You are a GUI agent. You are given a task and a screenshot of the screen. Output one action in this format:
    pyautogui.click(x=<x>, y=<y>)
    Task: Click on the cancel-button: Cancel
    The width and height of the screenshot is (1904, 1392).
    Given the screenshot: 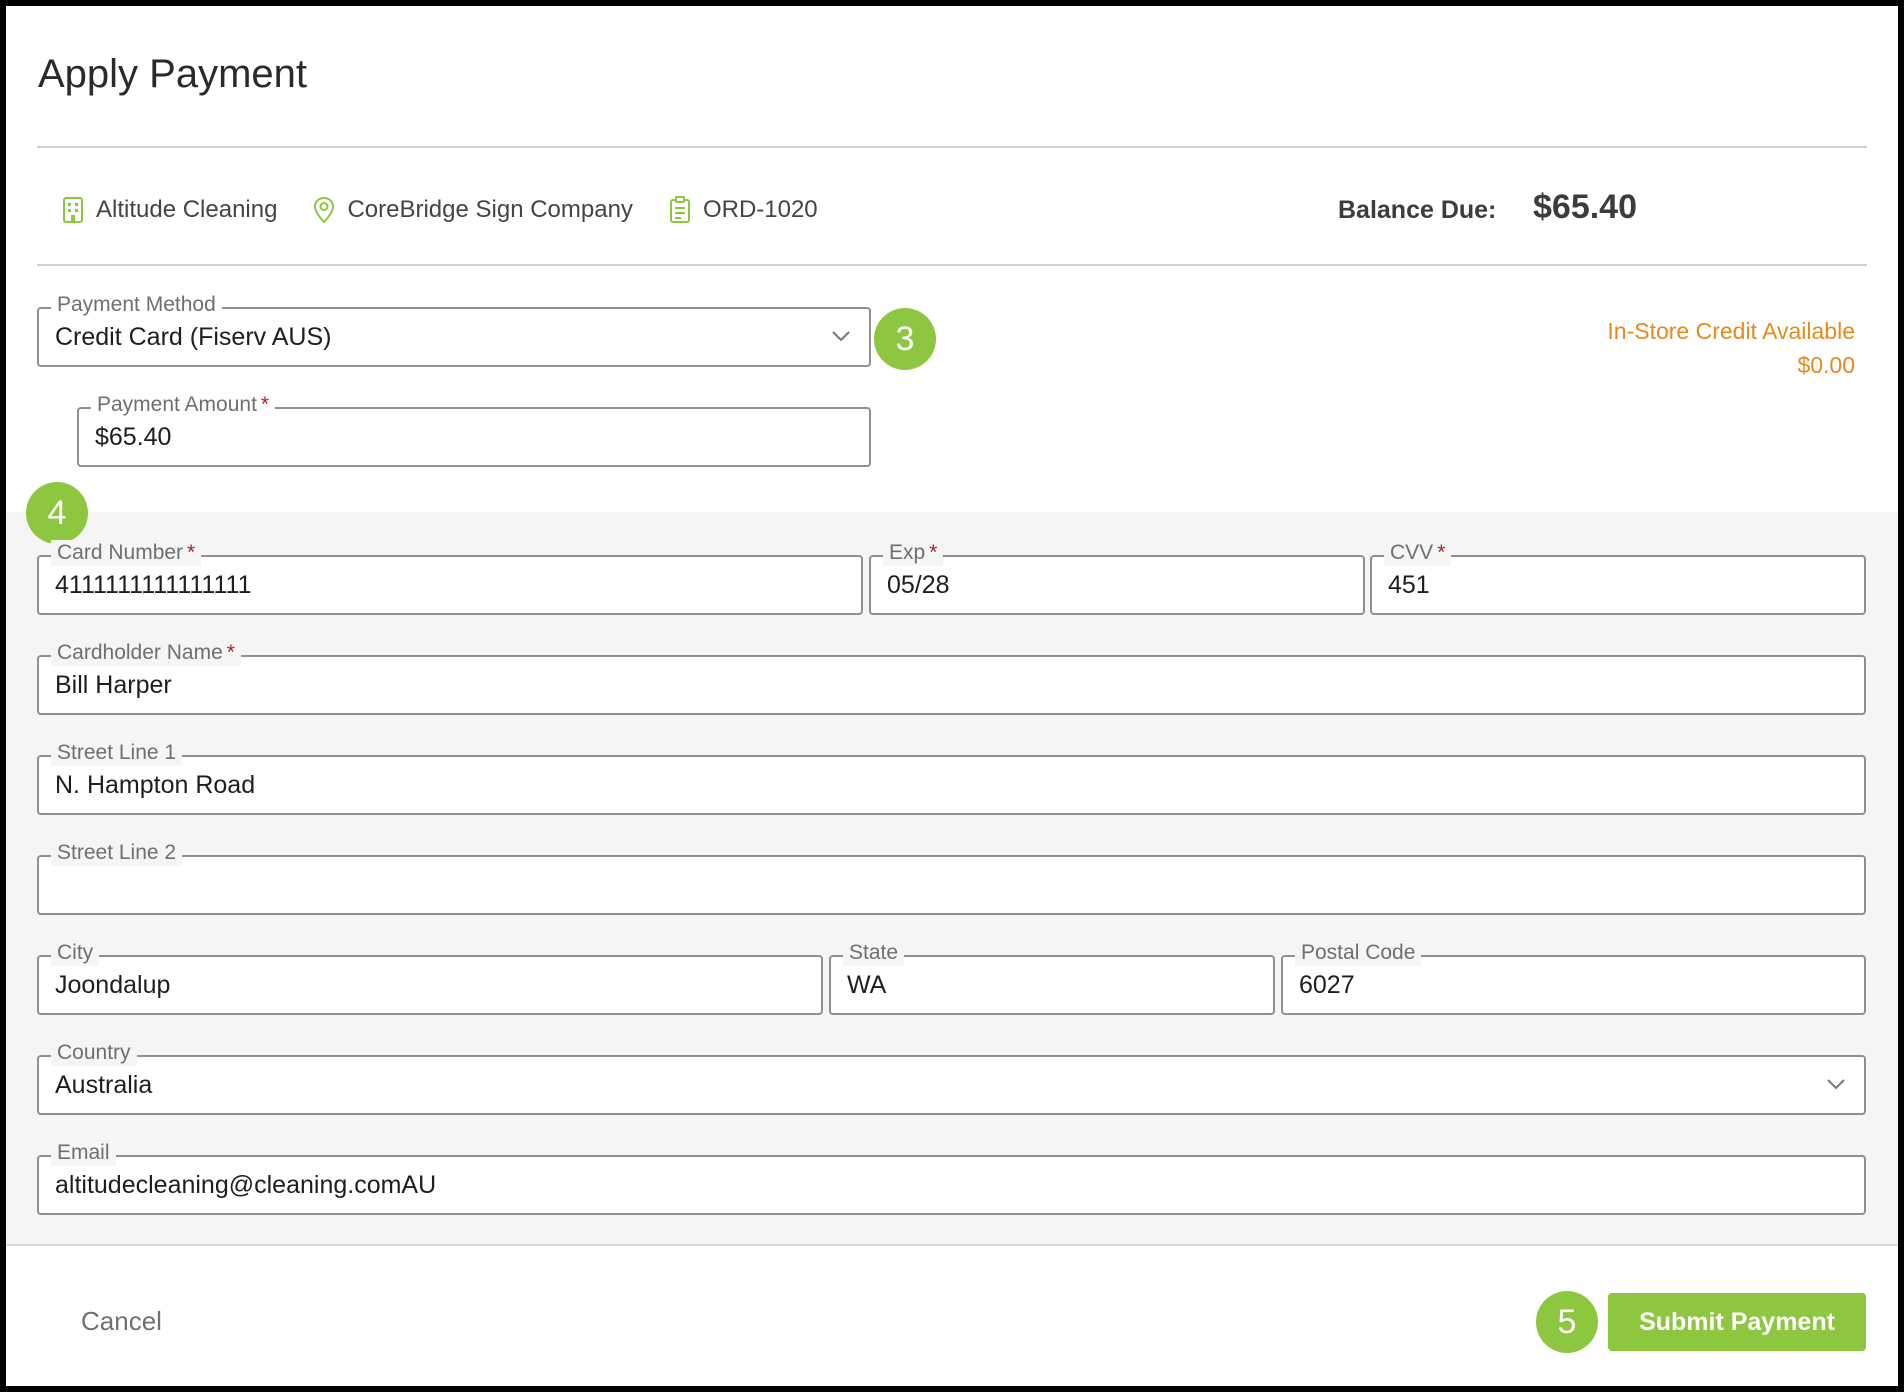 What is the action you would take?
    pyautogui.click(x=121, y=1321)
    